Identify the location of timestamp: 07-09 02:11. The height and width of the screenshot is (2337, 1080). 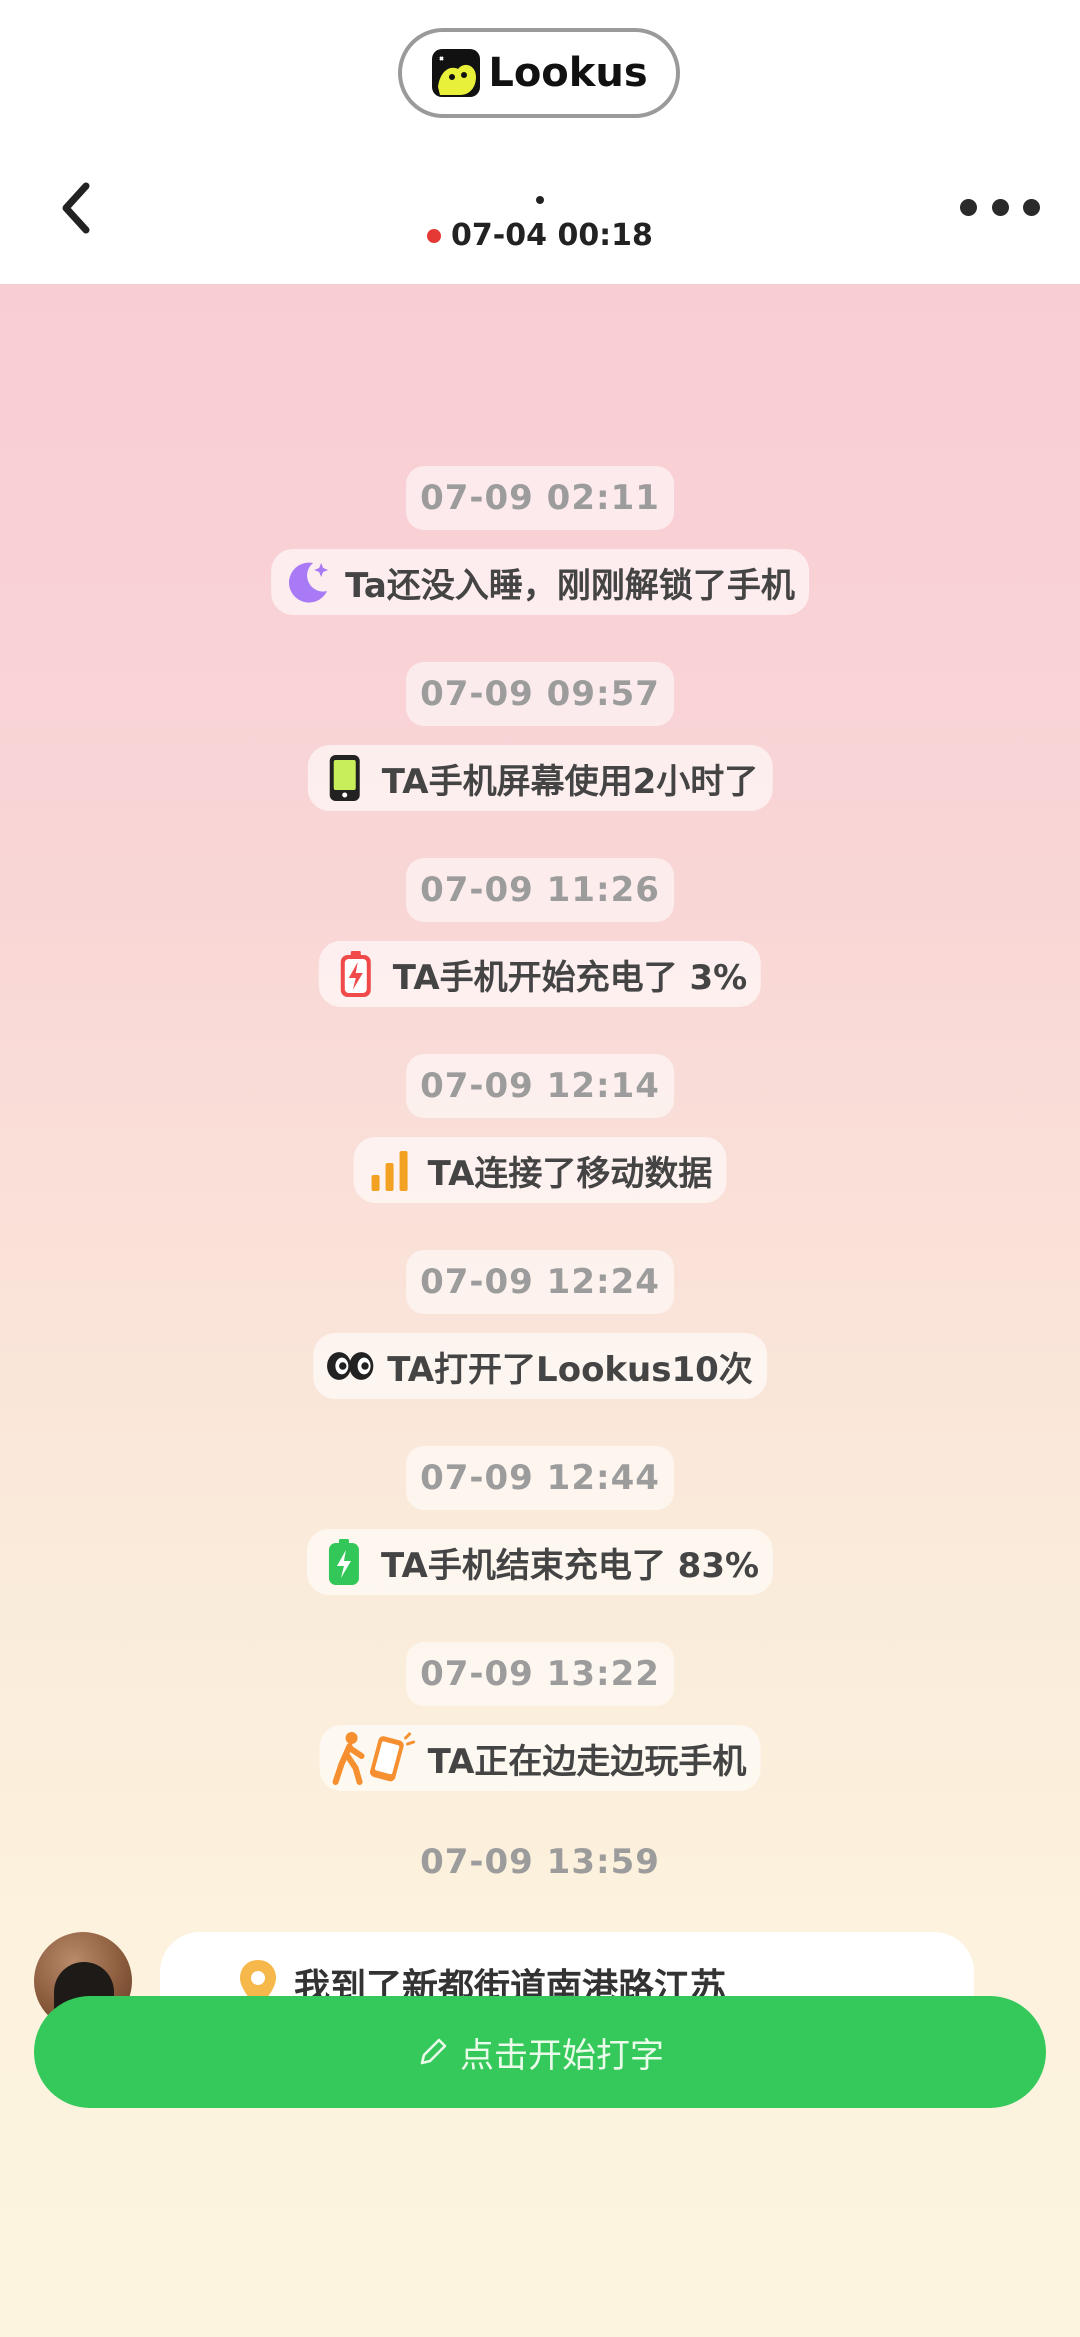
(540, 498).